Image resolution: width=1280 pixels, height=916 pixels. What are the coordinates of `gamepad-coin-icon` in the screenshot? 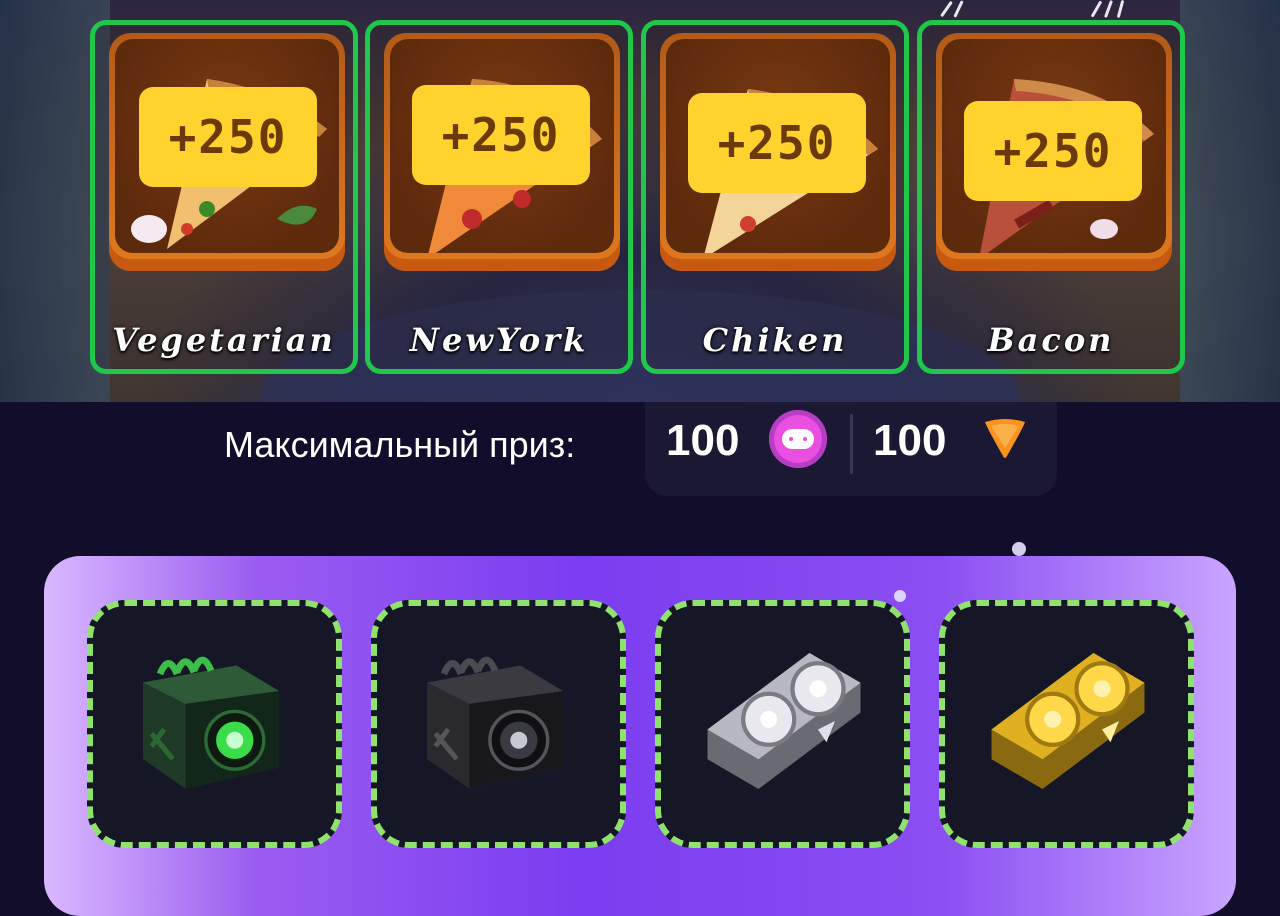 It's located at (798, 439).